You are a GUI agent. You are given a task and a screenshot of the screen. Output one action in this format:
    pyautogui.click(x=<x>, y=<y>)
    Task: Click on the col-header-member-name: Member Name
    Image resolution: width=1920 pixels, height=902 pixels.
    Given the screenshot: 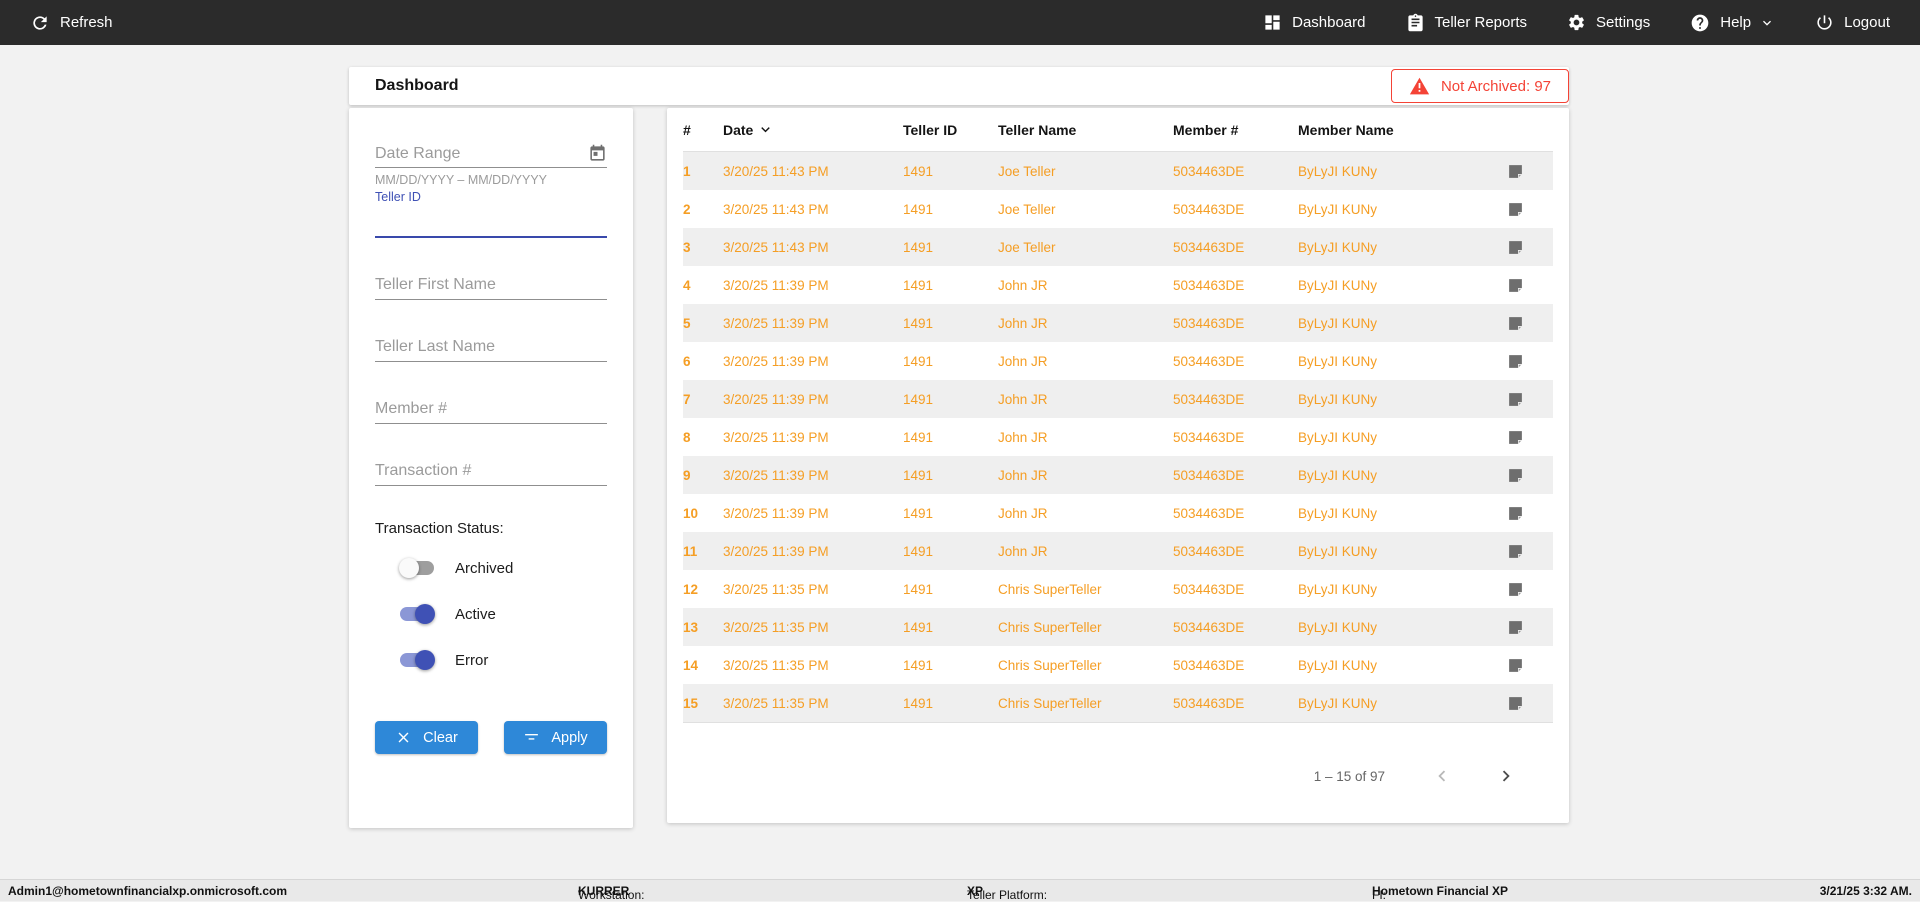 What is the action you would take?
    pyautogui.click(x=1395, y=130)
    